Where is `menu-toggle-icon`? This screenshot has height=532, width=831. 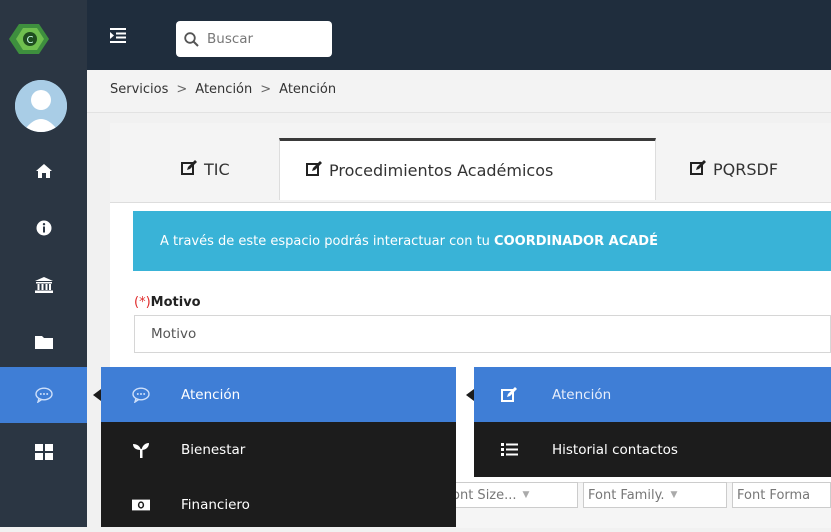 menu-toggle-icon is located at coordinates (118, 35).